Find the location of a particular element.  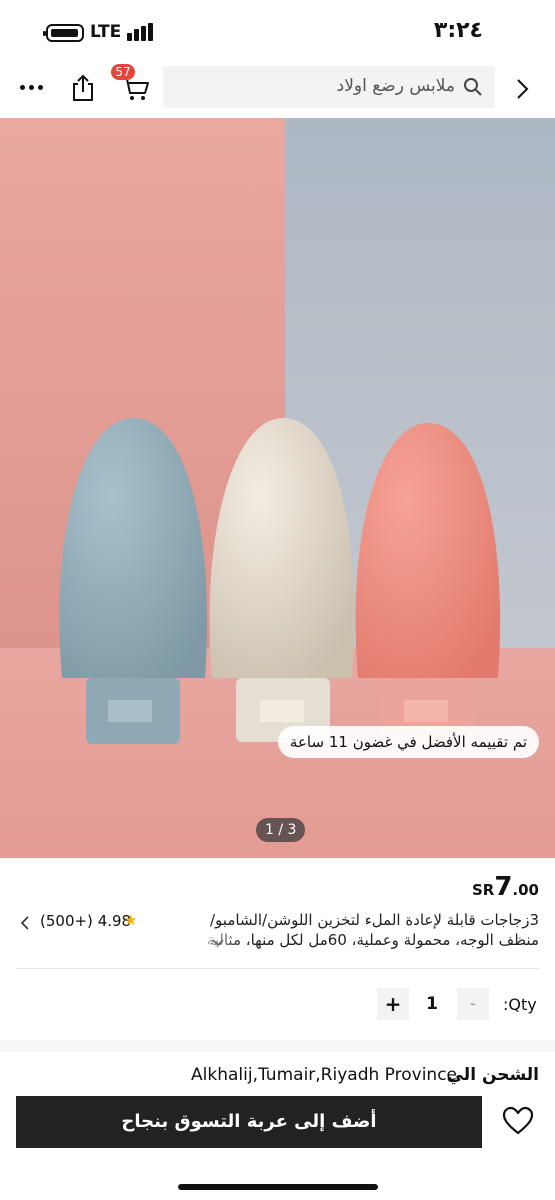

price-decimal: .00 is located at coordinates (525, 890).